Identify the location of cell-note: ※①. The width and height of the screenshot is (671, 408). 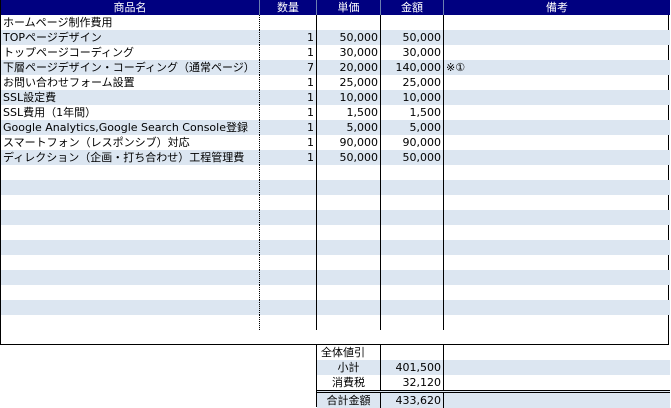
(557, 67).